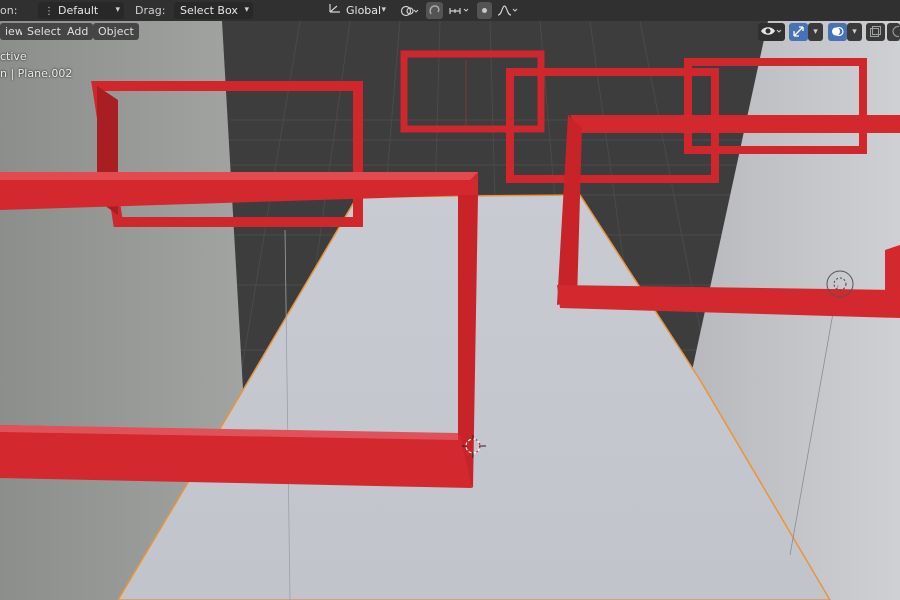  I want to click on visibility-dropdown, so click(771, 32).